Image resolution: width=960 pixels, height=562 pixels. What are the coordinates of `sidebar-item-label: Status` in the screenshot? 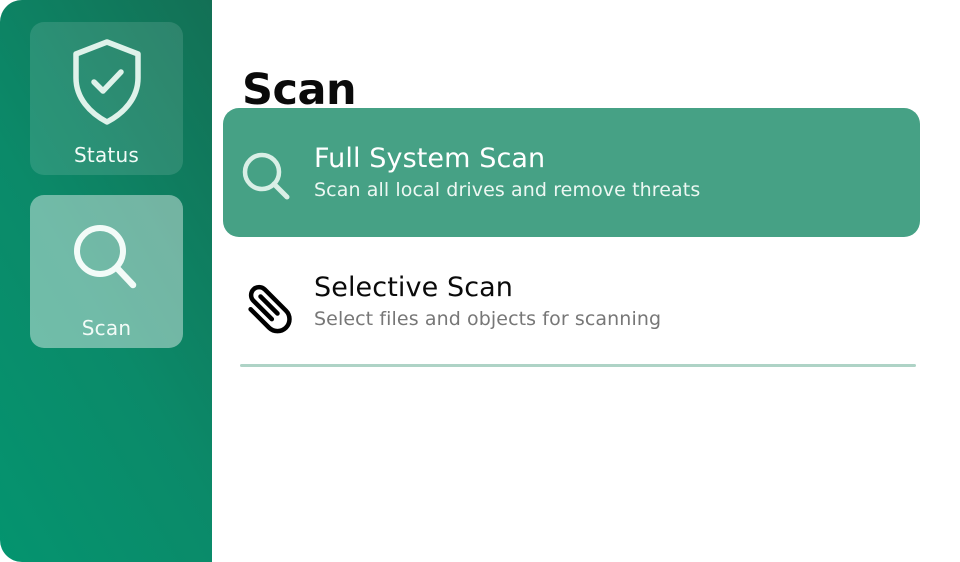 It's located at (106, 155).